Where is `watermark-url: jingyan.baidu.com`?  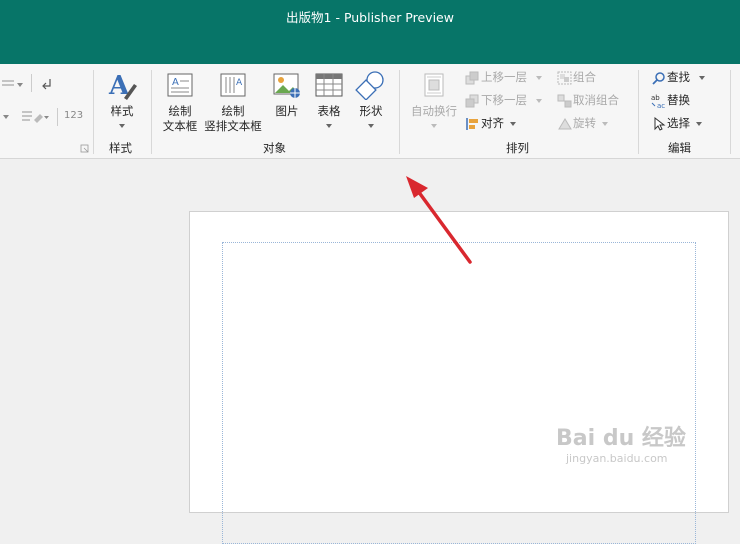
watermark-url: jingyan.baidu.com is located at coordinates (617, 458).